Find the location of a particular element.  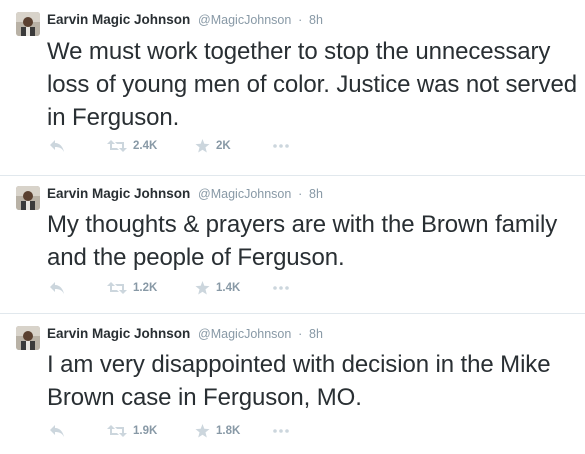

retweet-button: 1.2K is located at coordinates (132, 288).